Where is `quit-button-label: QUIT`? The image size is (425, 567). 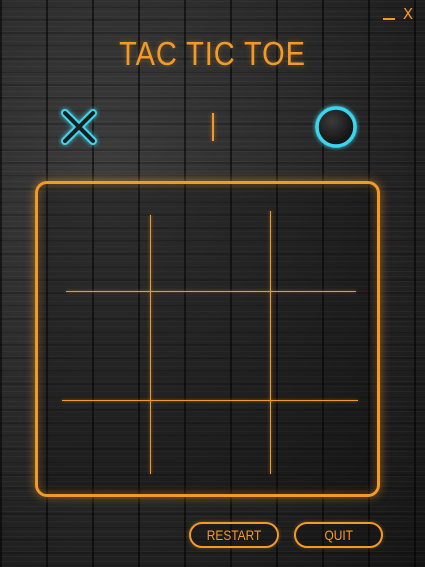 quit-button-label: QUIT is located at coordinates (338, 535).